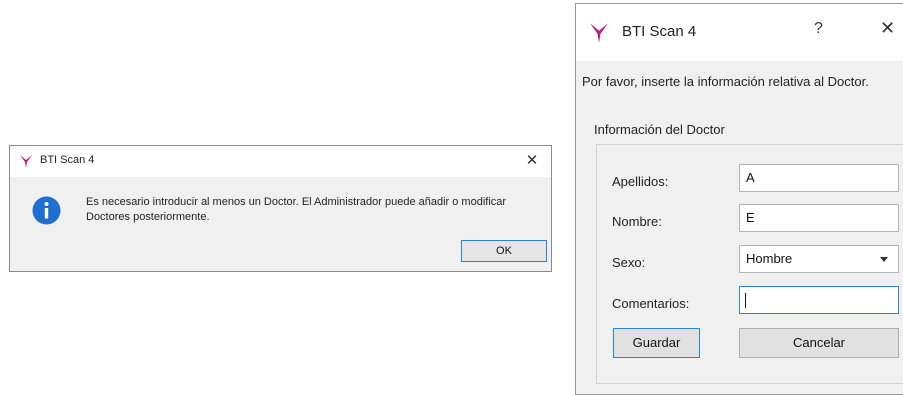 This screenshot has width=903, height=395. I want to click on section-label: Información del Doctor, so click(659, 129).